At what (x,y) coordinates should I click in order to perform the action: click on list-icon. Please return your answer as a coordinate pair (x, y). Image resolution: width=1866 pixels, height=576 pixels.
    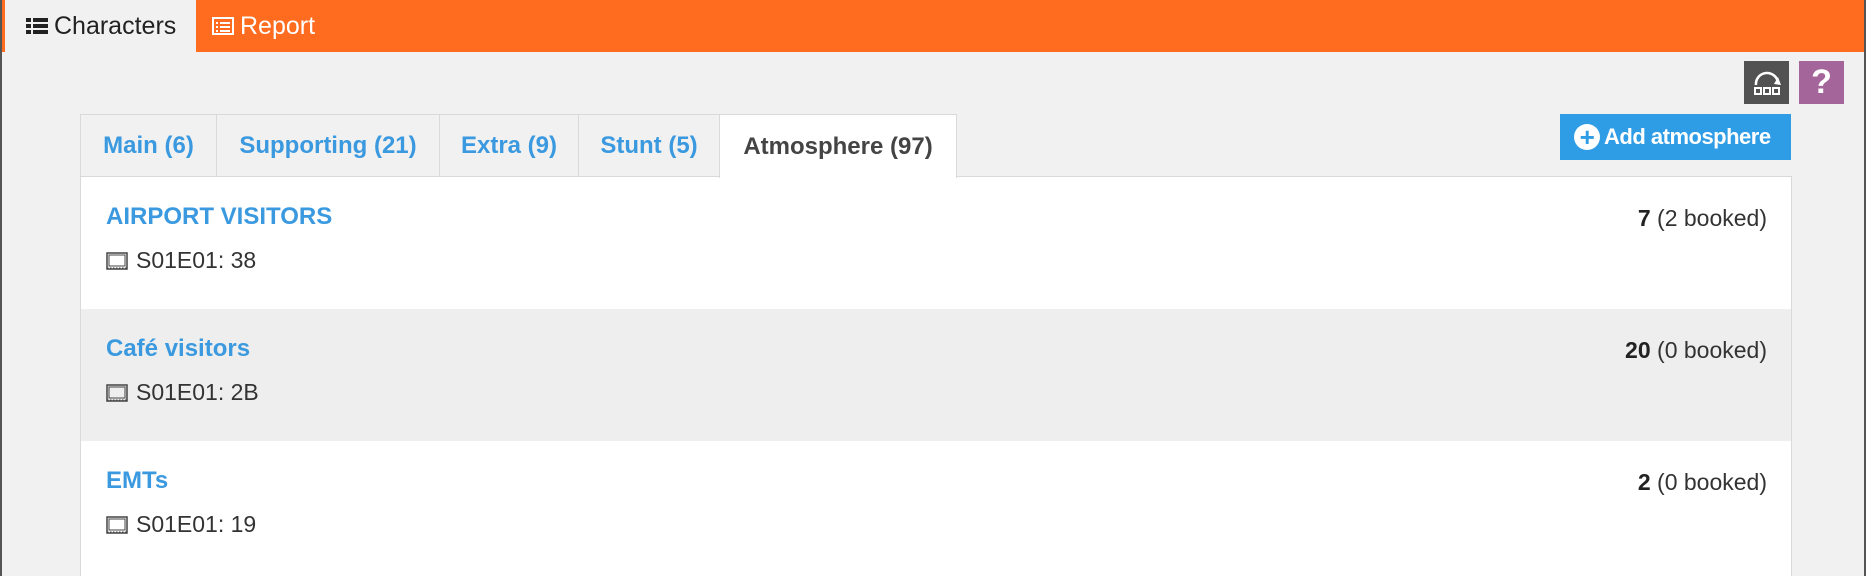
    Looking at the image, I should click on (37, 26).